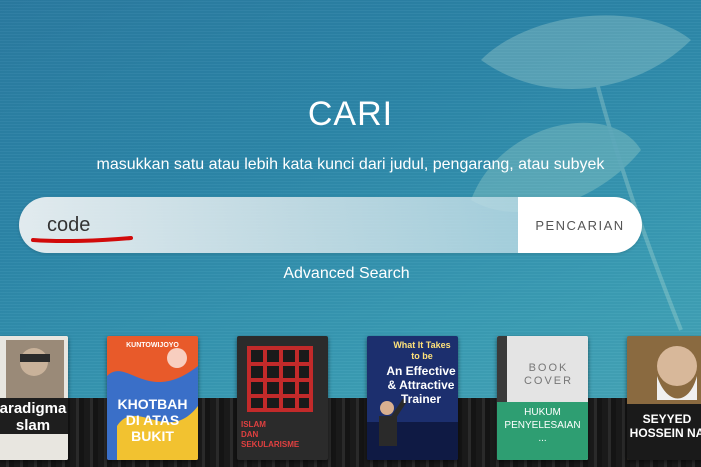 The width and height of the screenshot is (701, 467). Describe the element at coordinates (270, 444) in the screenshot. I see `book-title-line: SEKULARISME` at that location.